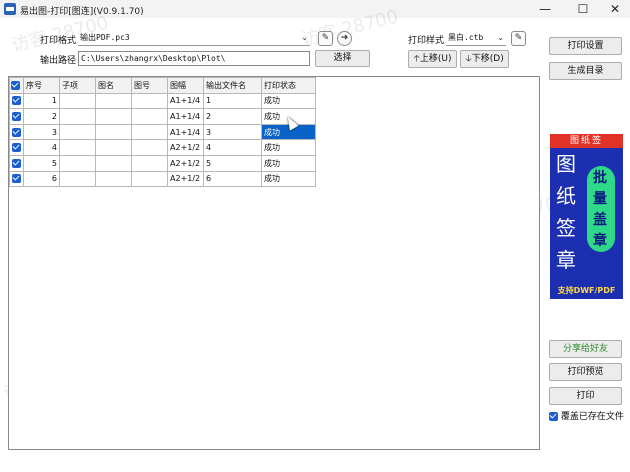 Image resolution: width=630 pixels, height=472 pixels. Describe the element at coordinates (545, 9) in the screenshot. I see `minimize-button: —` at that location.